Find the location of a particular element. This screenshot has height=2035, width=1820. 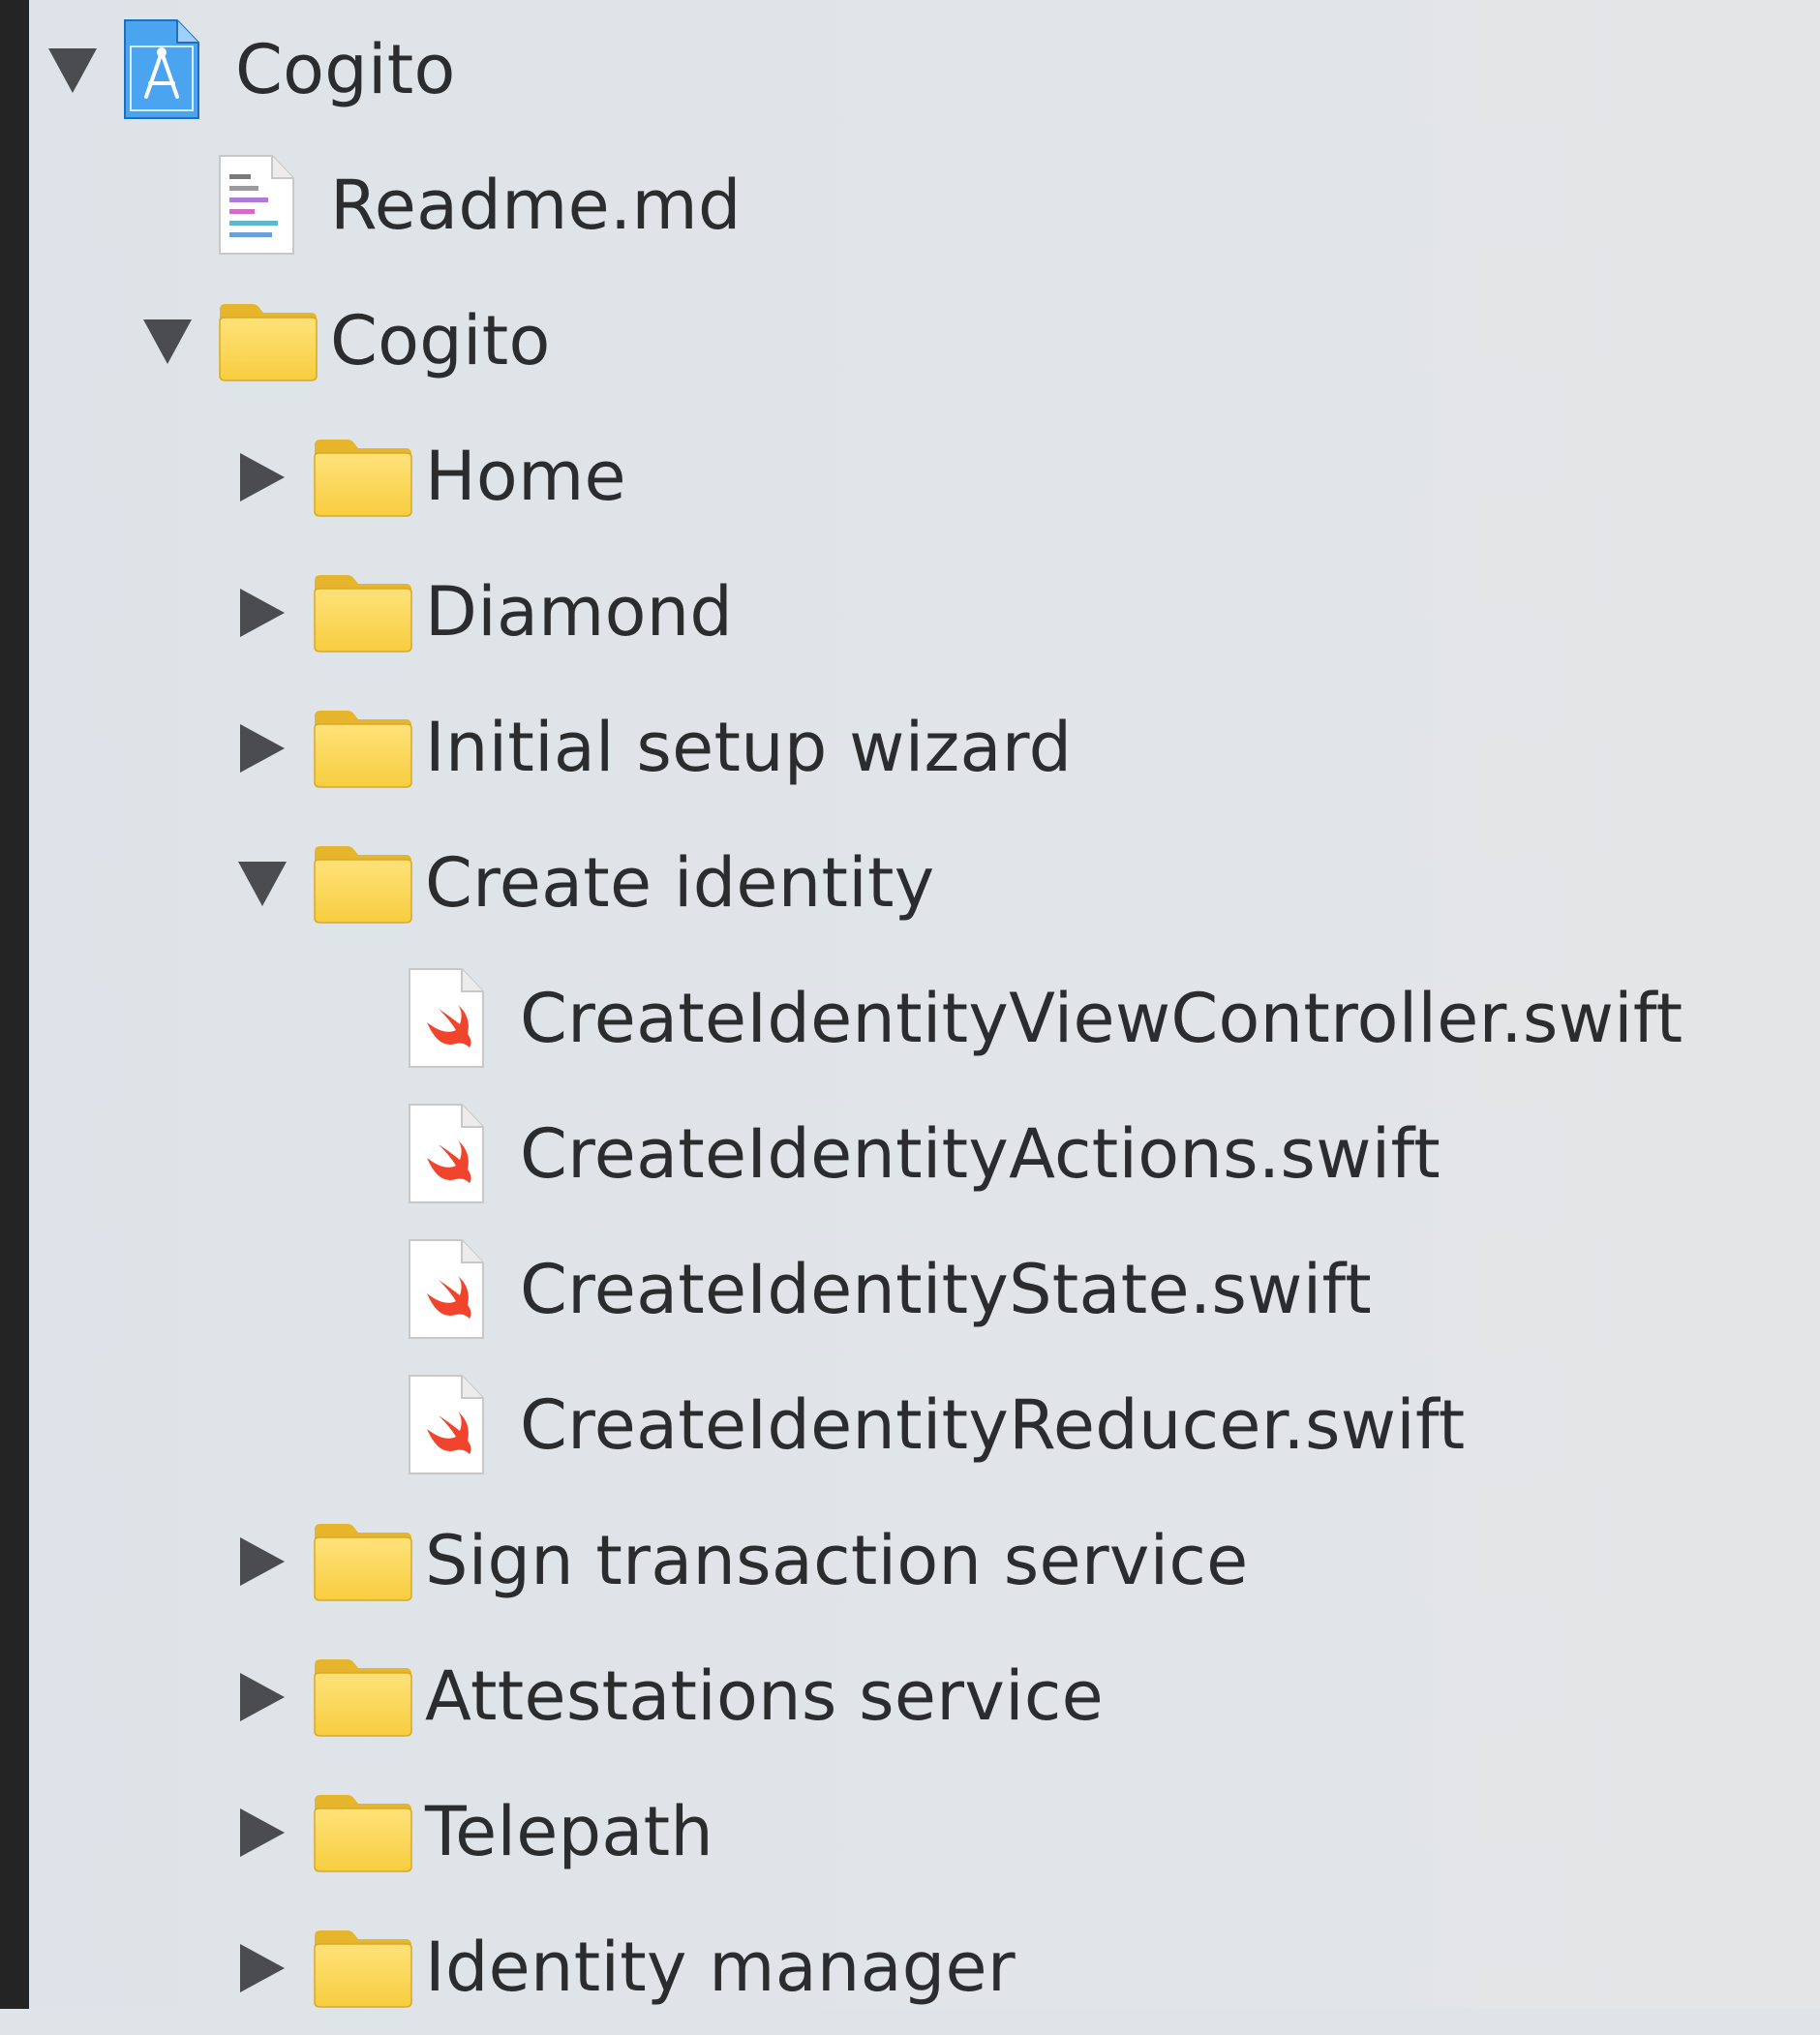

tree-row-folder: Attestations service is located at coordinates (910, 1696).